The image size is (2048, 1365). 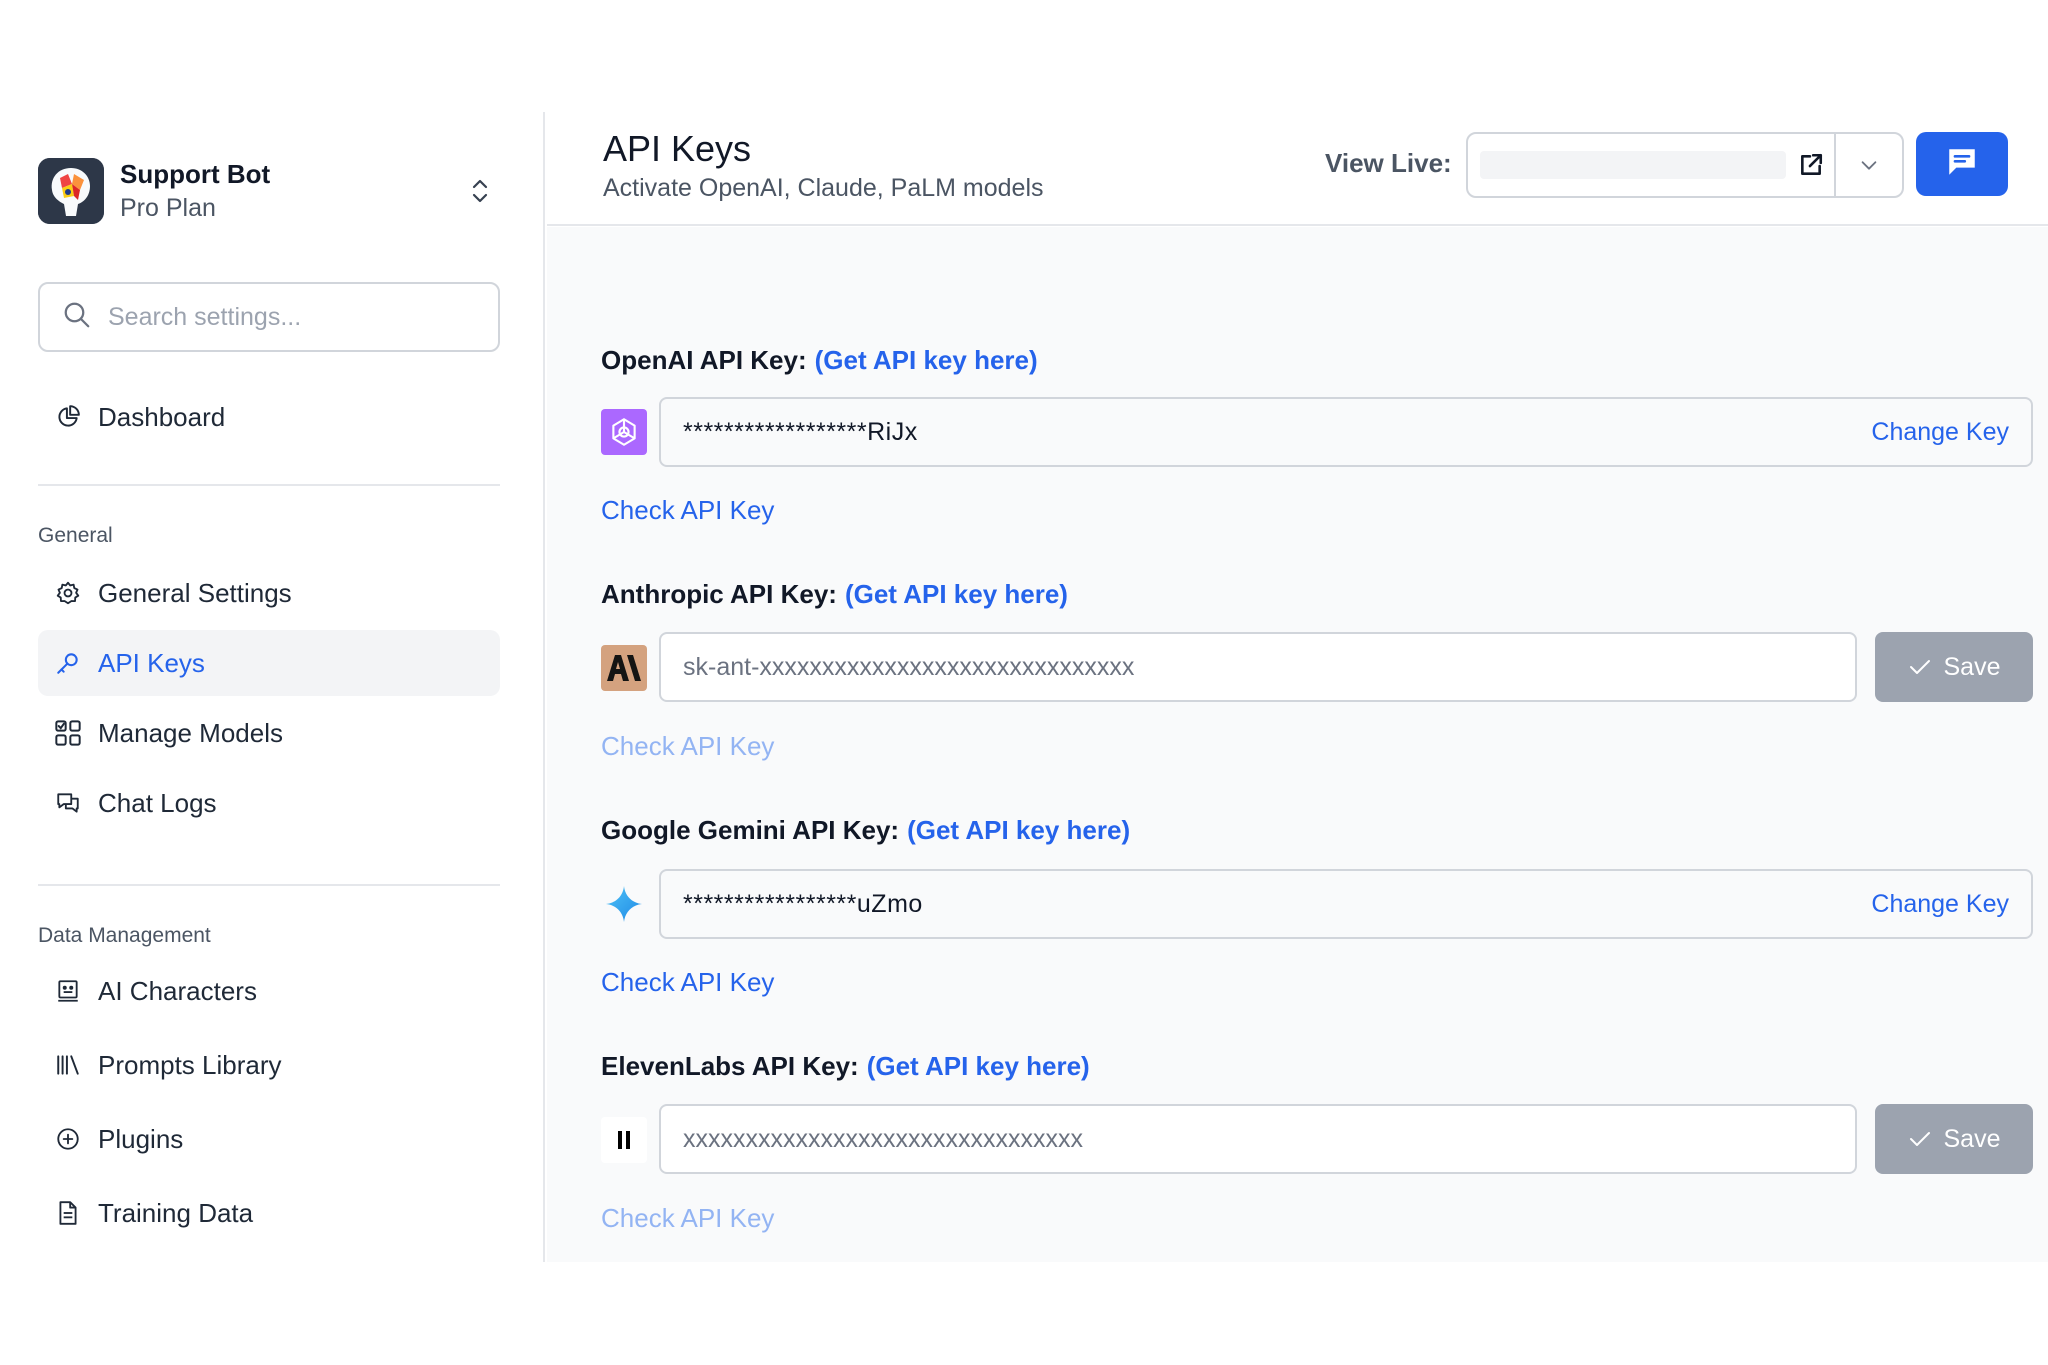 I want to click on page-subtitle: Activate OpenAI, Claude, PaLM models, so click(x=823, y=188).